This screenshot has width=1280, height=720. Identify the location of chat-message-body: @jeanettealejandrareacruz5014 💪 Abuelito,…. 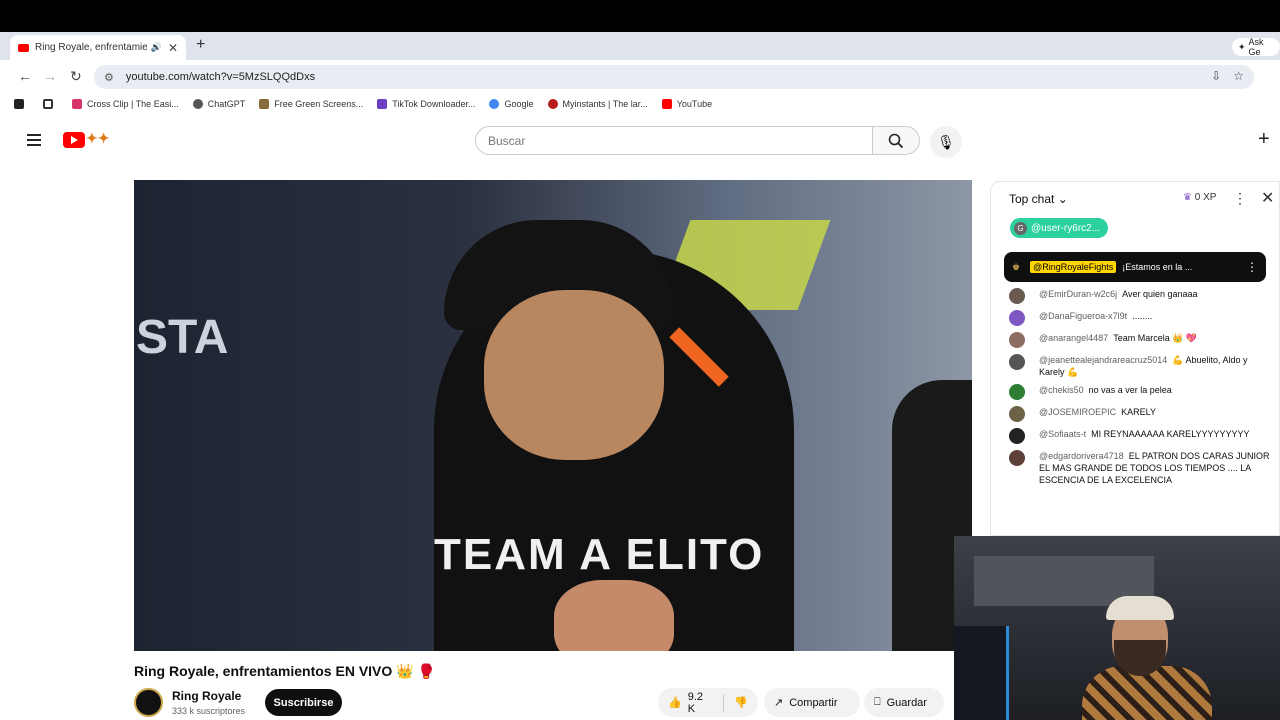
(1155, 366).